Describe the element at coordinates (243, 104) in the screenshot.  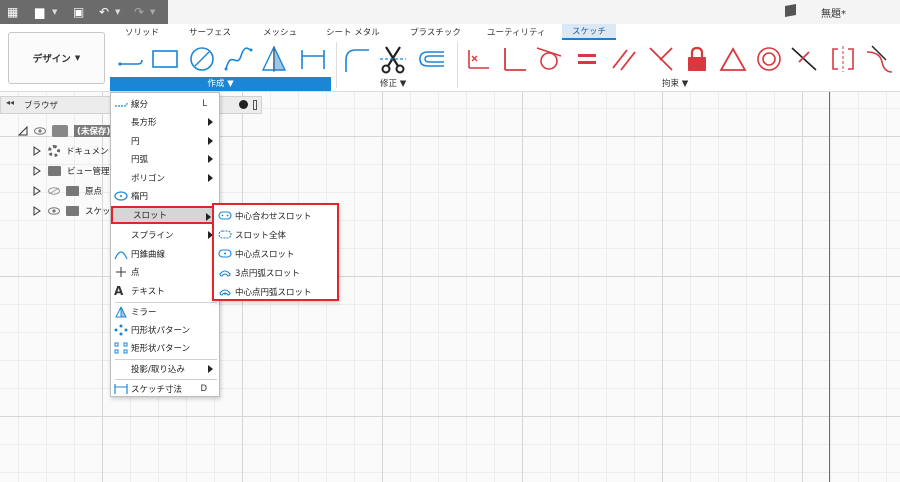
I see `browser-minimize-icon` at that location.